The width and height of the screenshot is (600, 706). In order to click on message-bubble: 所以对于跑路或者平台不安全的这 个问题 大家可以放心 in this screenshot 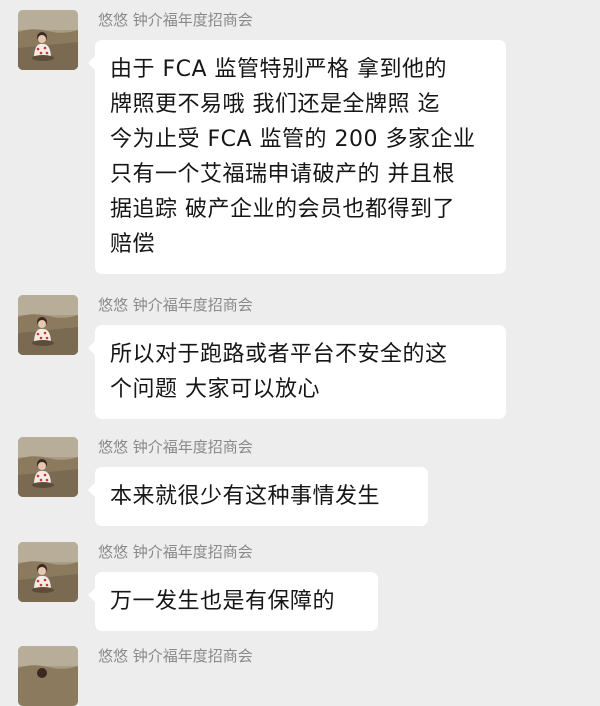, I will do `click(297, 372)`.